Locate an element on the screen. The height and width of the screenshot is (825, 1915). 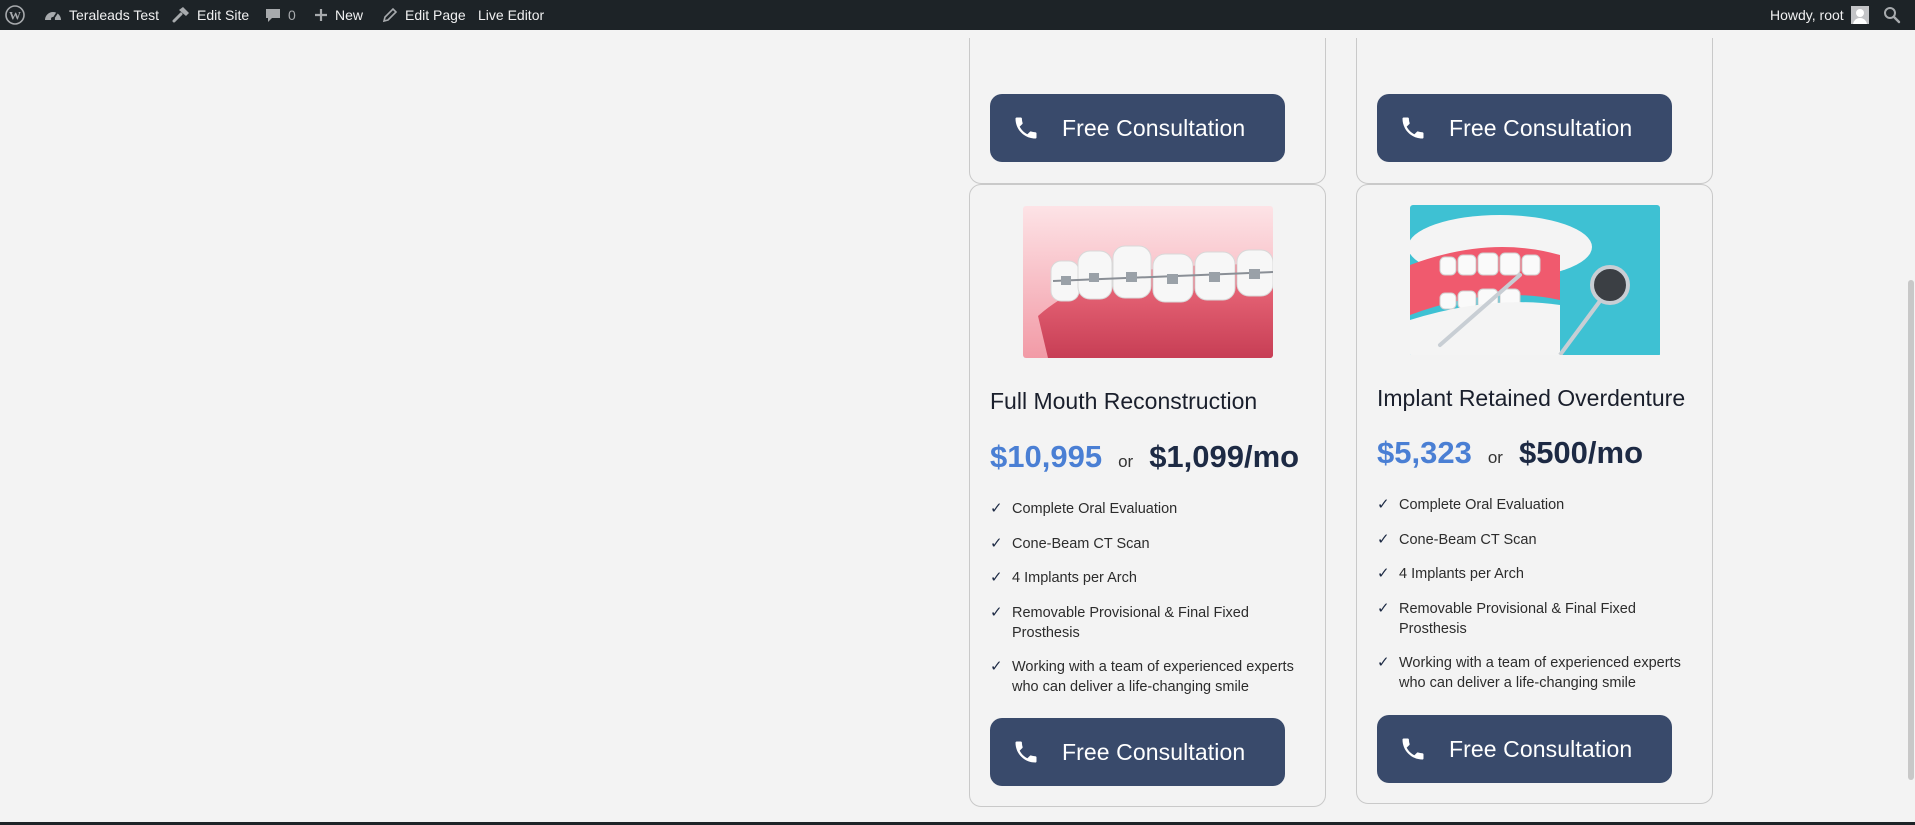
account-menu: Howdy, root is located at coordinates (1819, 15).